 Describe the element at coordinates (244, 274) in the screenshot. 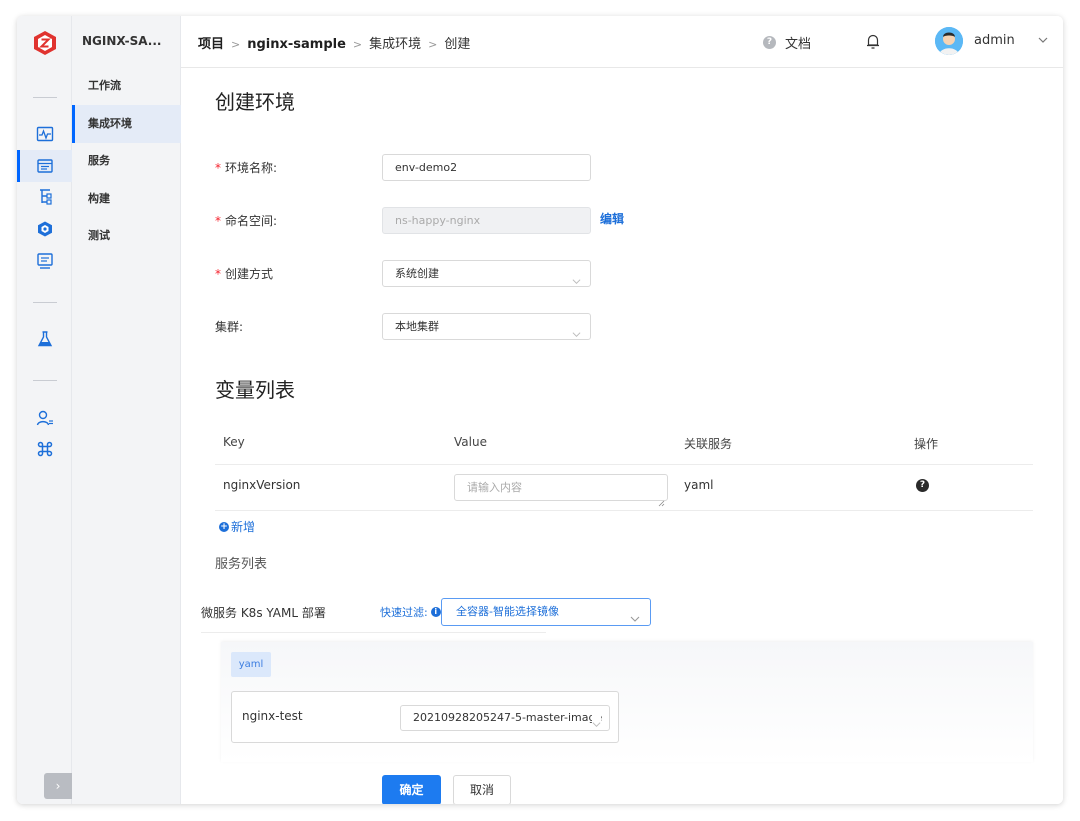

I see `create-mode-label: * 创建方式` at that location.